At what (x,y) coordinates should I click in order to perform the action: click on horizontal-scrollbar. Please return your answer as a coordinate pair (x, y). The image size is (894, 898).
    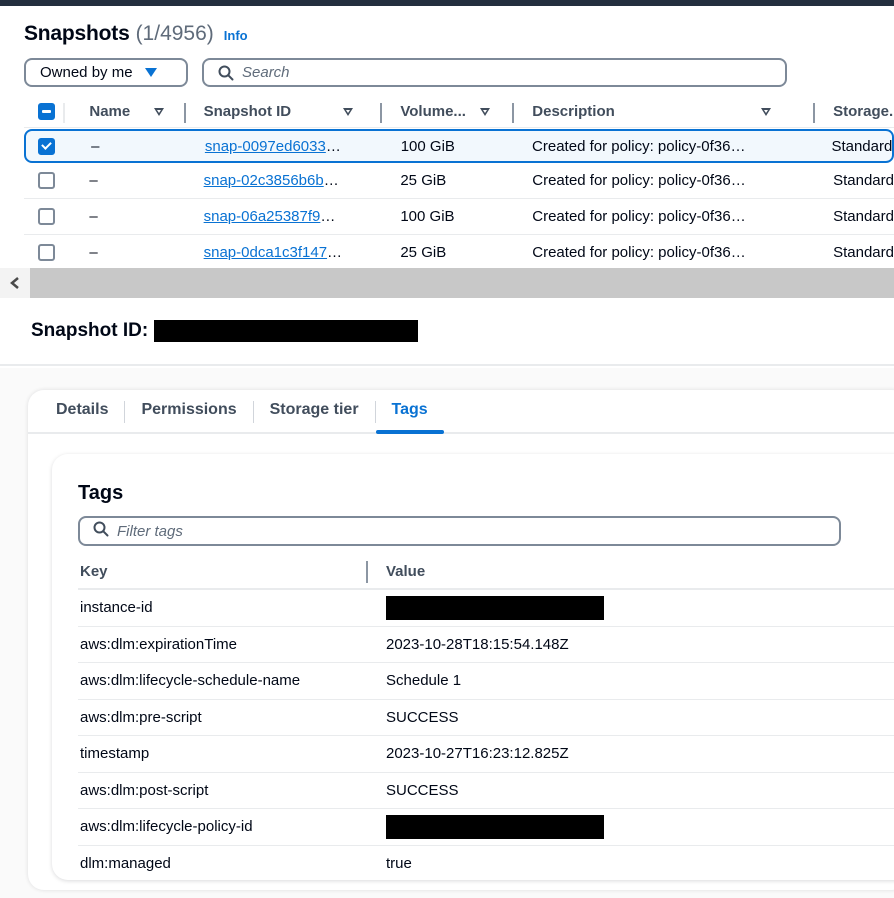
    Looking at the image, I should click on (447, 283).